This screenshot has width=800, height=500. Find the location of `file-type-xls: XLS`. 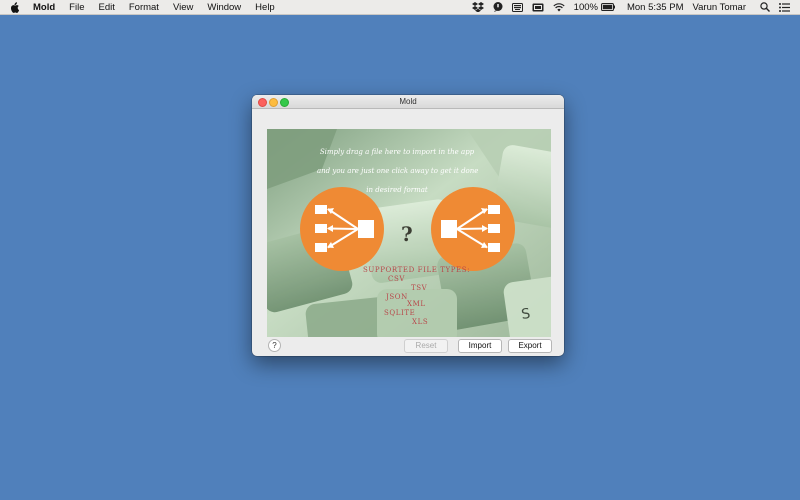

file-type-xls: XLS is located at coordinates (420, 322).